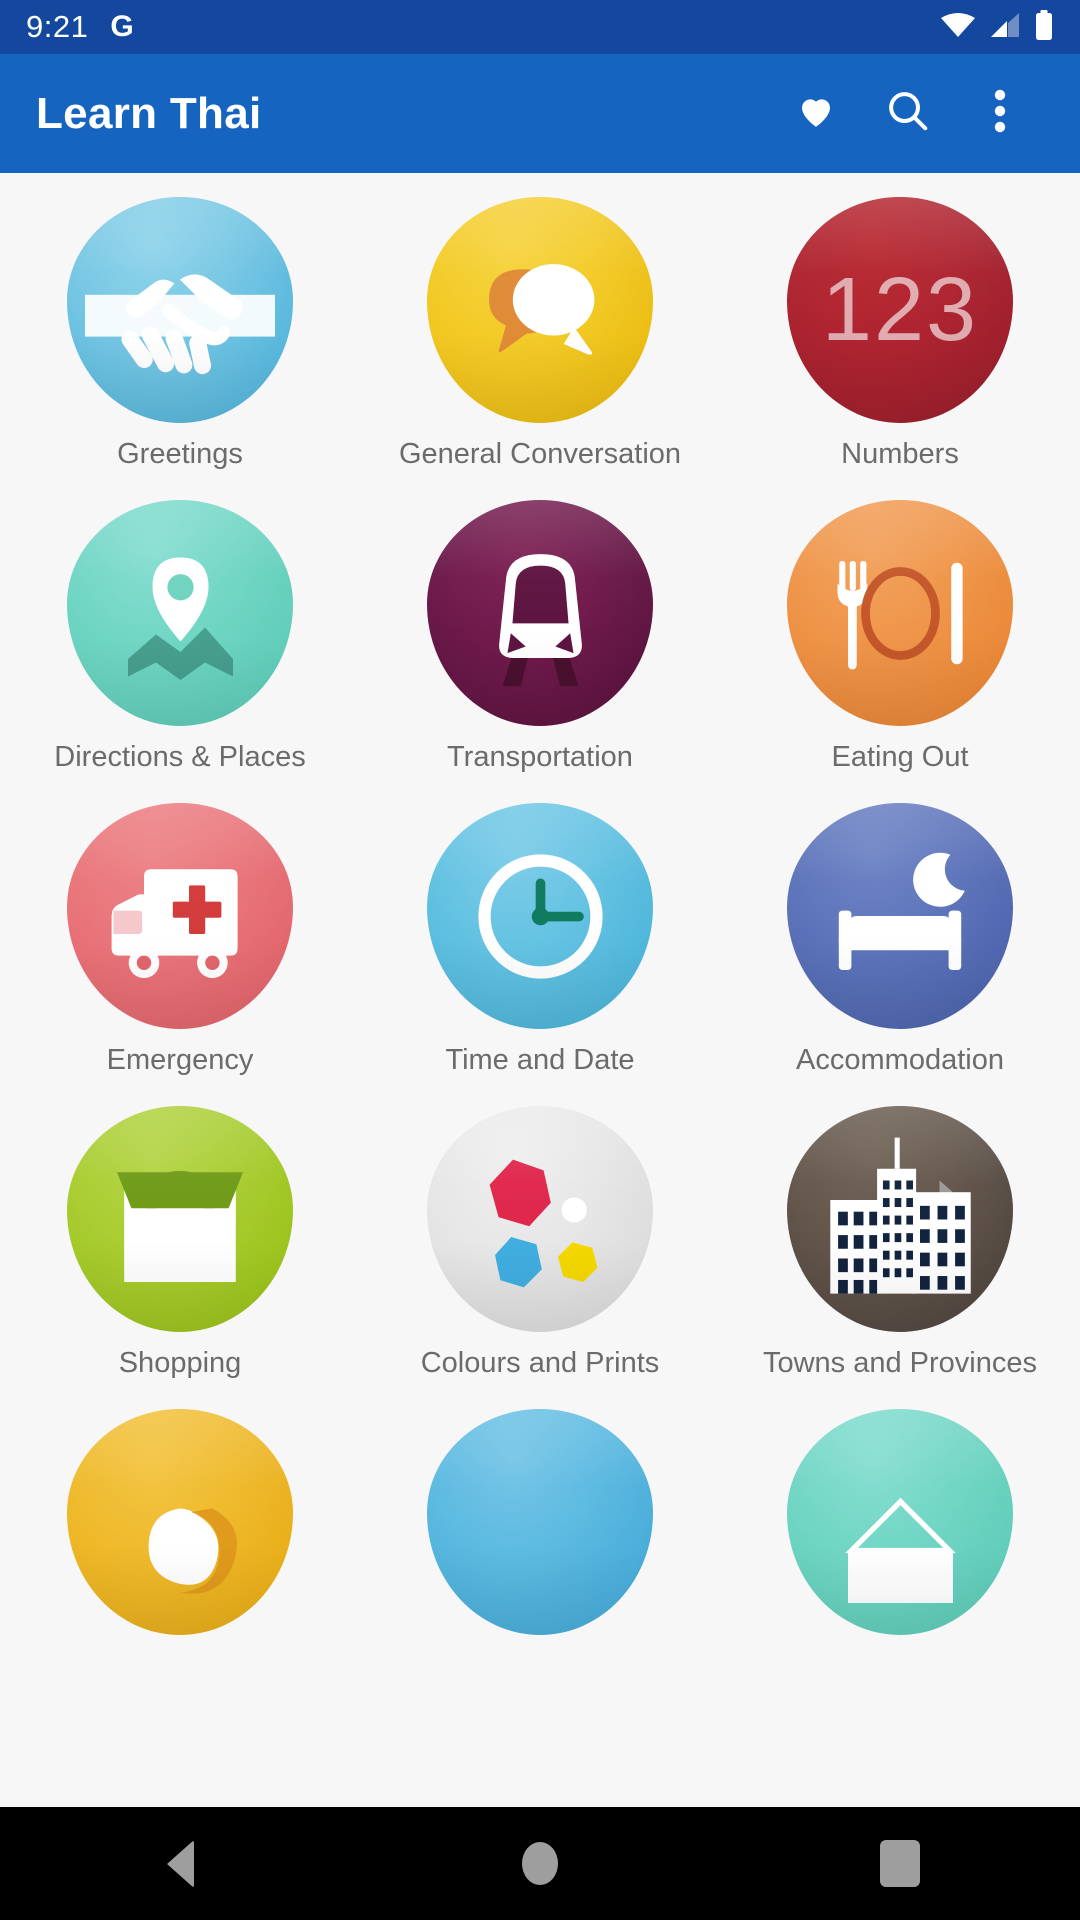  I want to click on search-icon, so click(908, 113).